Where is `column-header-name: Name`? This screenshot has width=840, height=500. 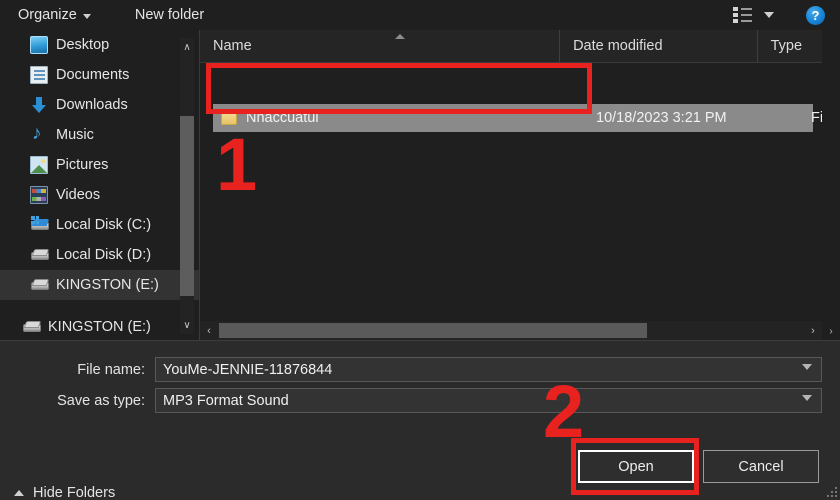 column-header-name: Name is located at coordinates (379, 46).